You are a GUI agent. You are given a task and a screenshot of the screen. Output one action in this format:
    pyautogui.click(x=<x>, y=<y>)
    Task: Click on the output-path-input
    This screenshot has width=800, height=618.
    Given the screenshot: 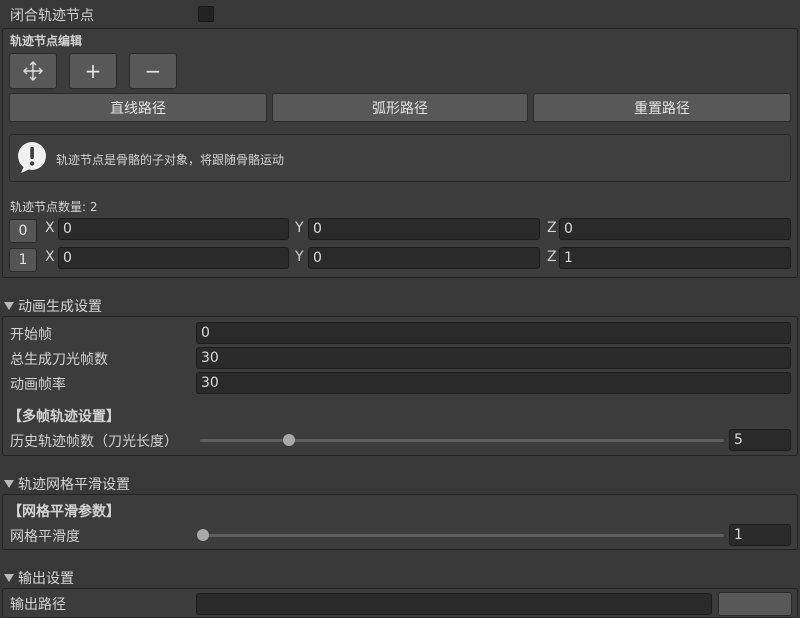 What is the action you would take?
    pyautogui.click(x=454, y=604)
    